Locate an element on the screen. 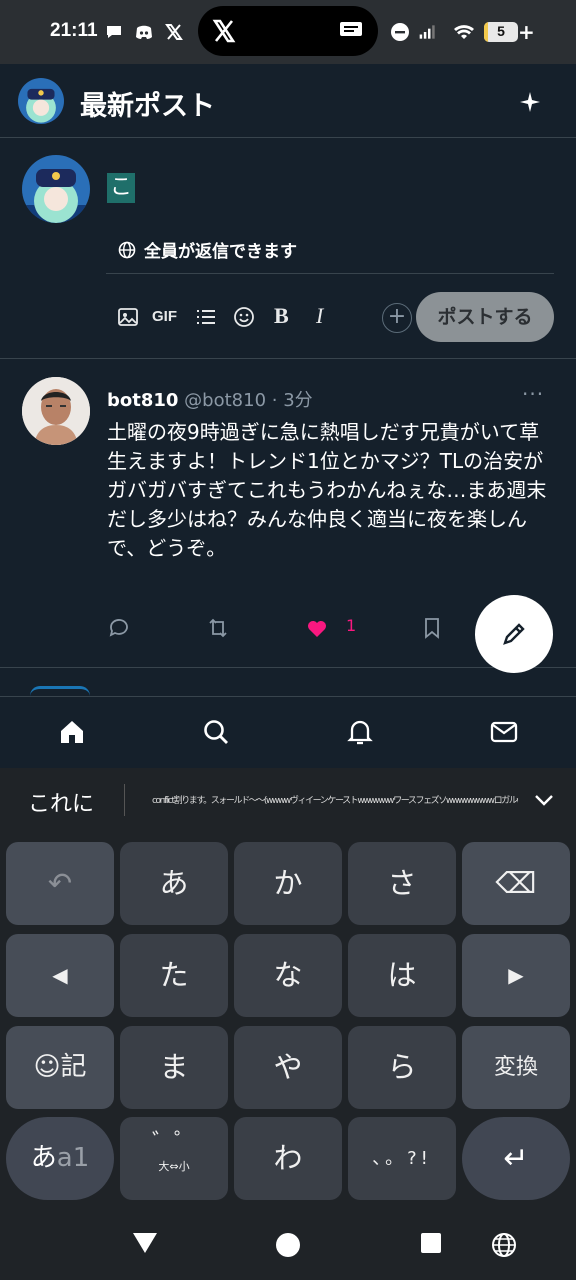  candidate-main: これに is located at coordinates (61, 802).